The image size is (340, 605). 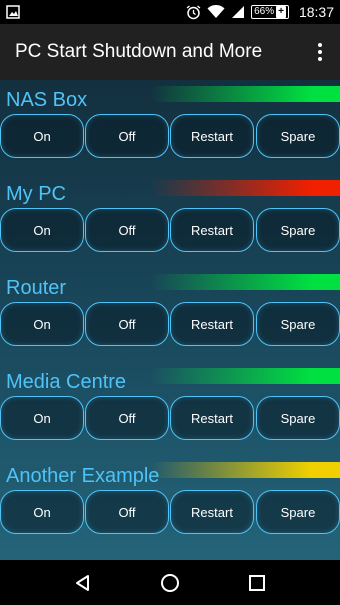 I want to click on home-icon, so click(x=170, y=583).